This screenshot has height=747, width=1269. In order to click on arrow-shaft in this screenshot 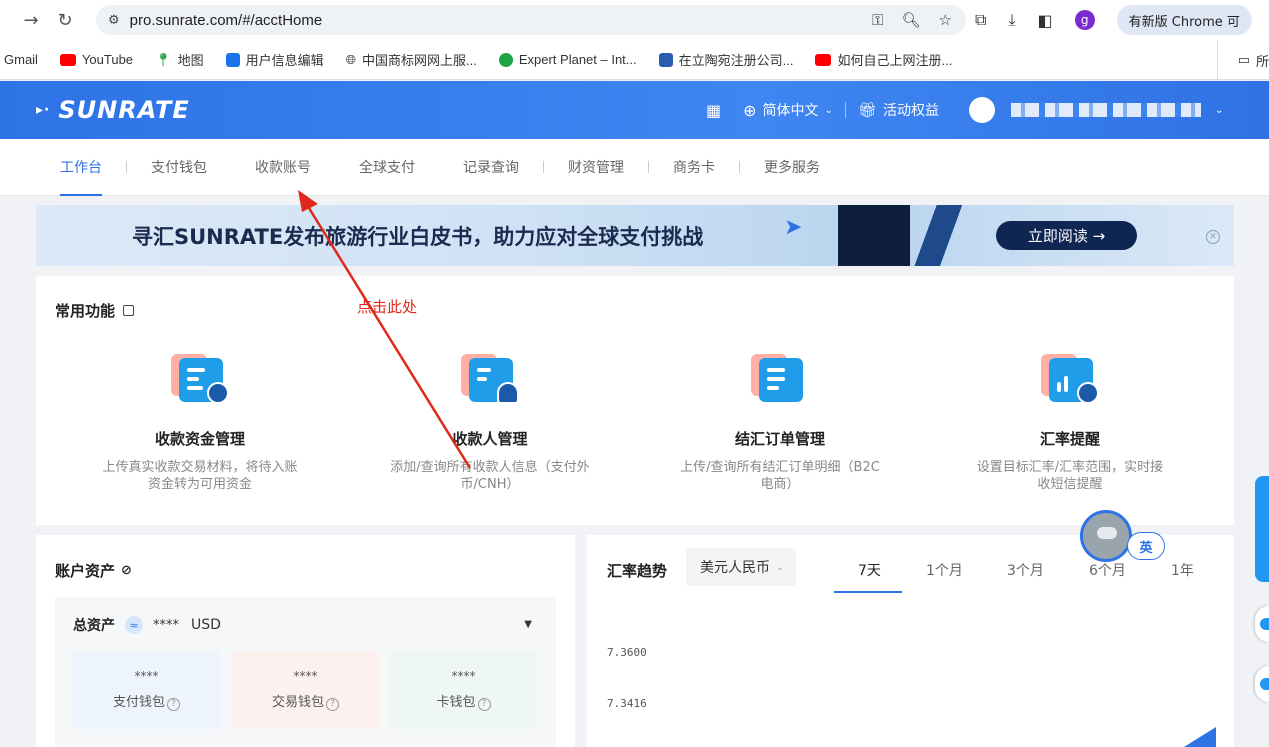, I will do `click(387, 334)`.